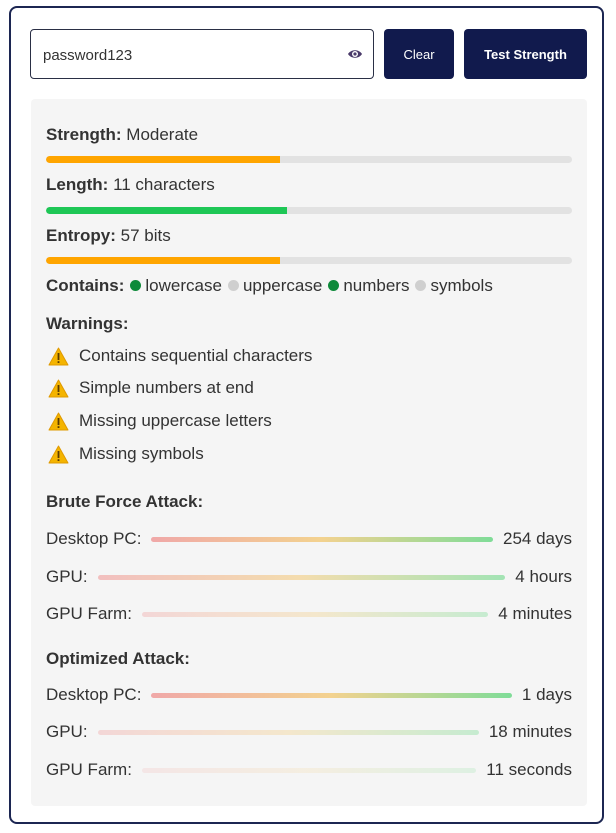 The width and height of the screenshot is (616, 833). I want to click on attack-row: GPU Farm: 4 minutes, so click(309, 616).